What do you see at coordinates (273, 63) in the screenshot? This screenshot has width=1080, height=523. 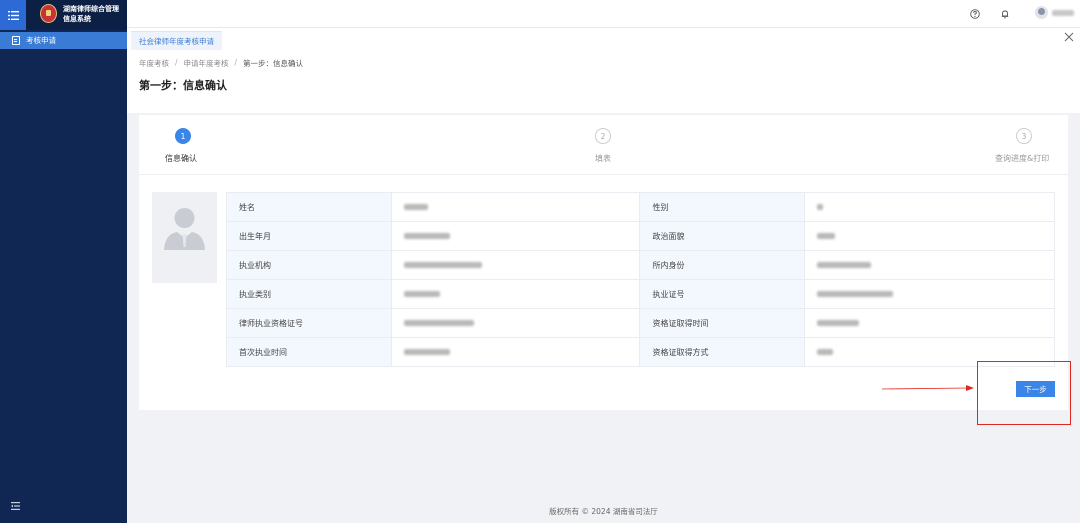 I see `breadcrumb-current: 第一步：信息确认` at bounding box center [273, 63].